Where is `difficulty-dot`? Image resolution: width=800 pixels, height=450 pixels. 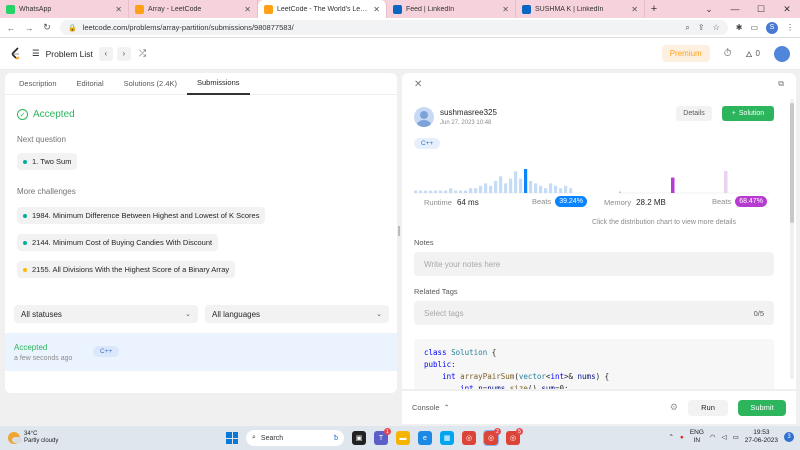 difficulty-dot is located at coordinates (25, 269).